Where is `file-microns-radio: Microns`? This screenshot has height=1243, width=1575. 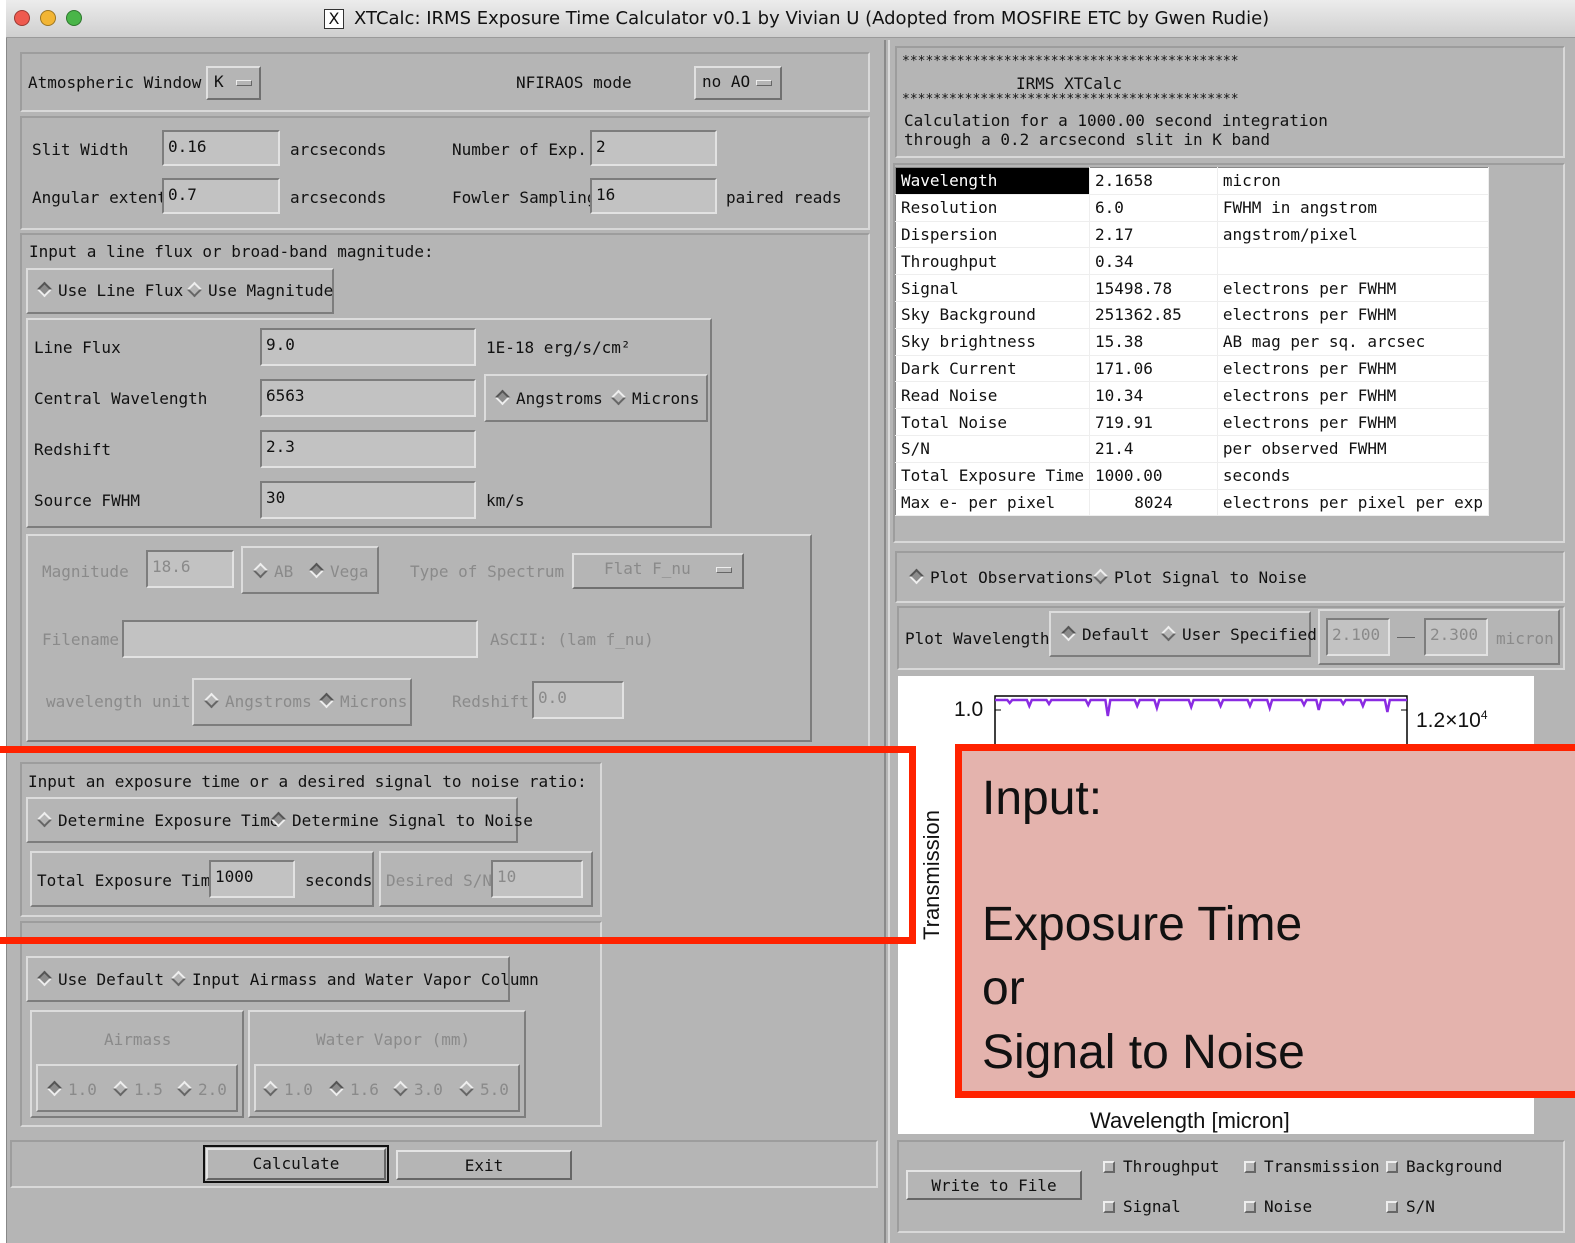
file-microns-radio: Microns is located at coordinates (362, 701).